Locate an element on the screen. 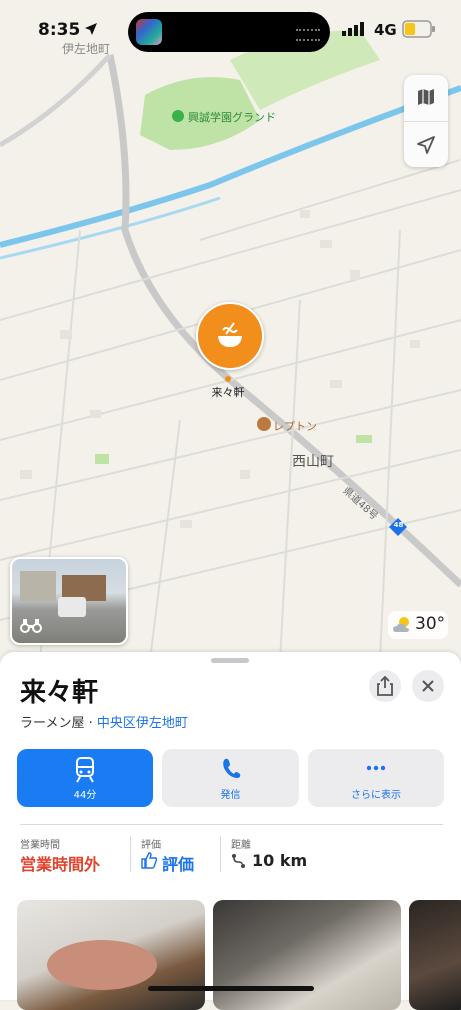 Image resolution: width=461 pixels, height=1010 pixels. dynamic-island is located at coordinates (229, 32).